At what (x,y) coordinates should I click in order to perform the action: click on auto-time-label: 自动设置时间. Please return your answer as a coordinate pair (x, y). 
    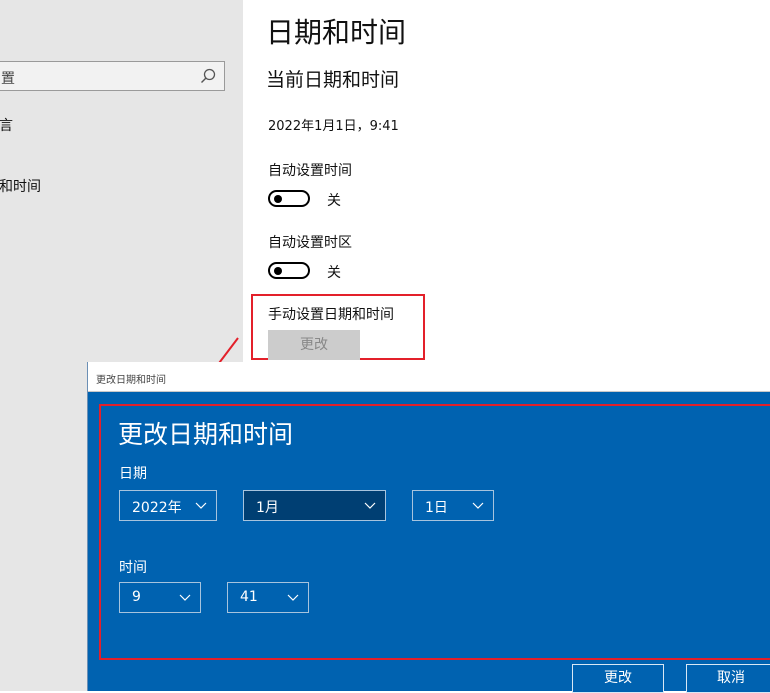
    Looking at the image, I should click on (310, 171).